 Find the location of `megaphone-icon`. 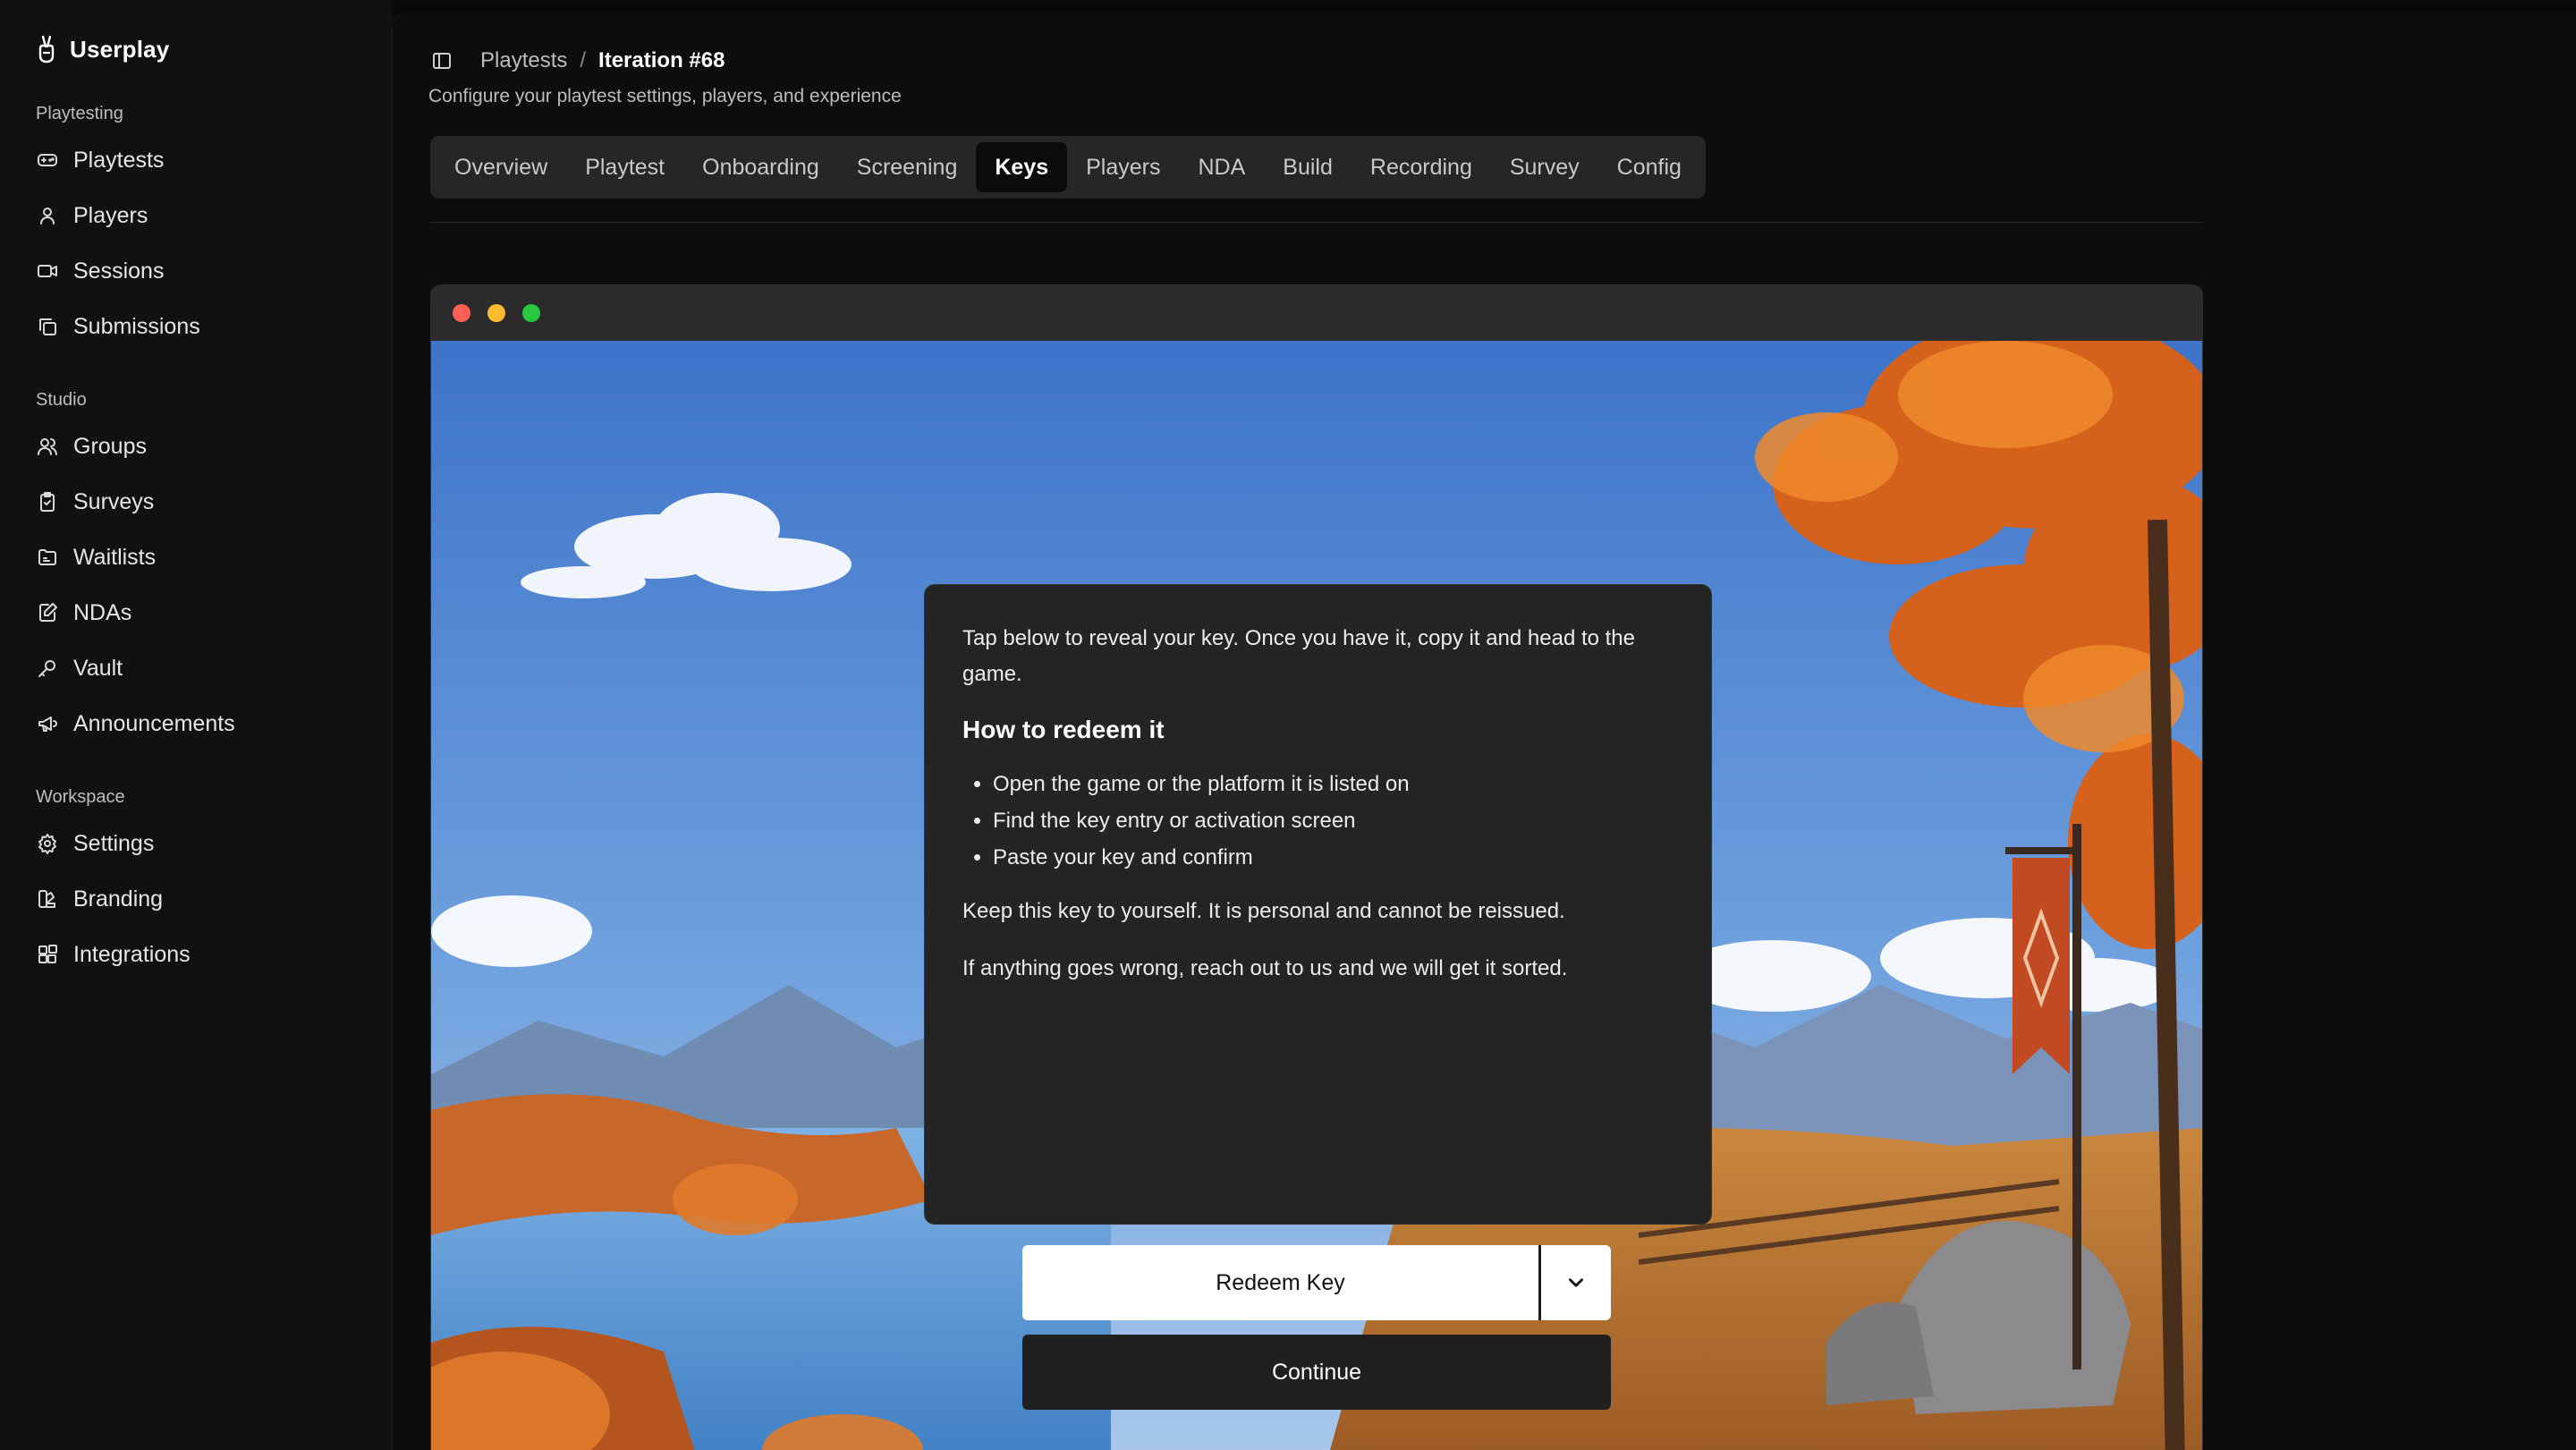

megaphone-icon is located at coordinates (47, 723).